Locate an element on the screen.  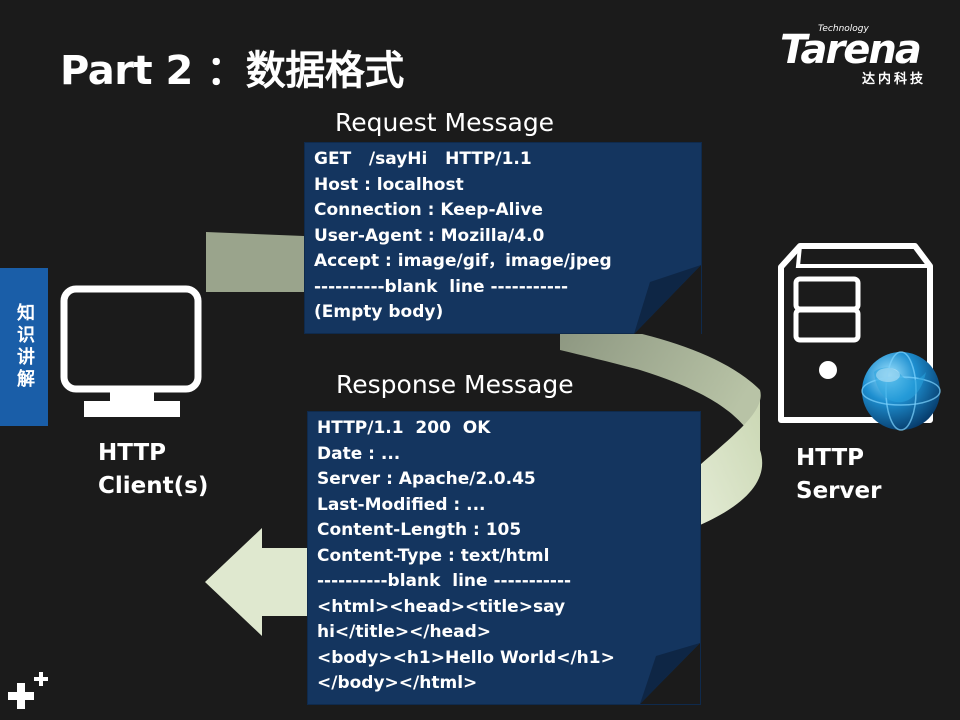
response-line: <html><head><title>say is located at coordinates (441, 606).